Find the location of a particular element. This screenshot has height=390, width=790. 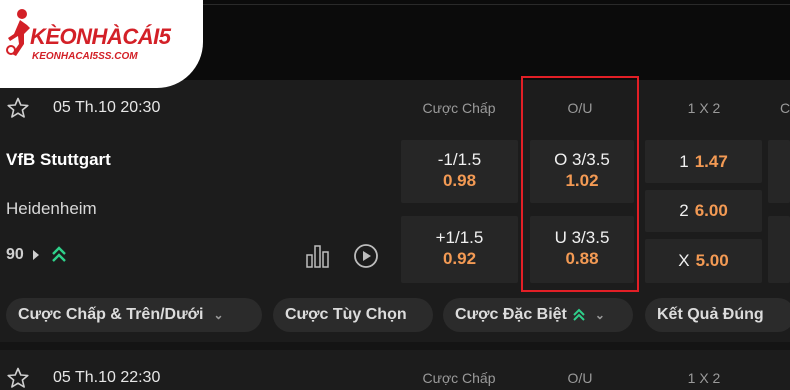

tab-label: Cược Tùy Chọn is located at coordinates (346, 314).